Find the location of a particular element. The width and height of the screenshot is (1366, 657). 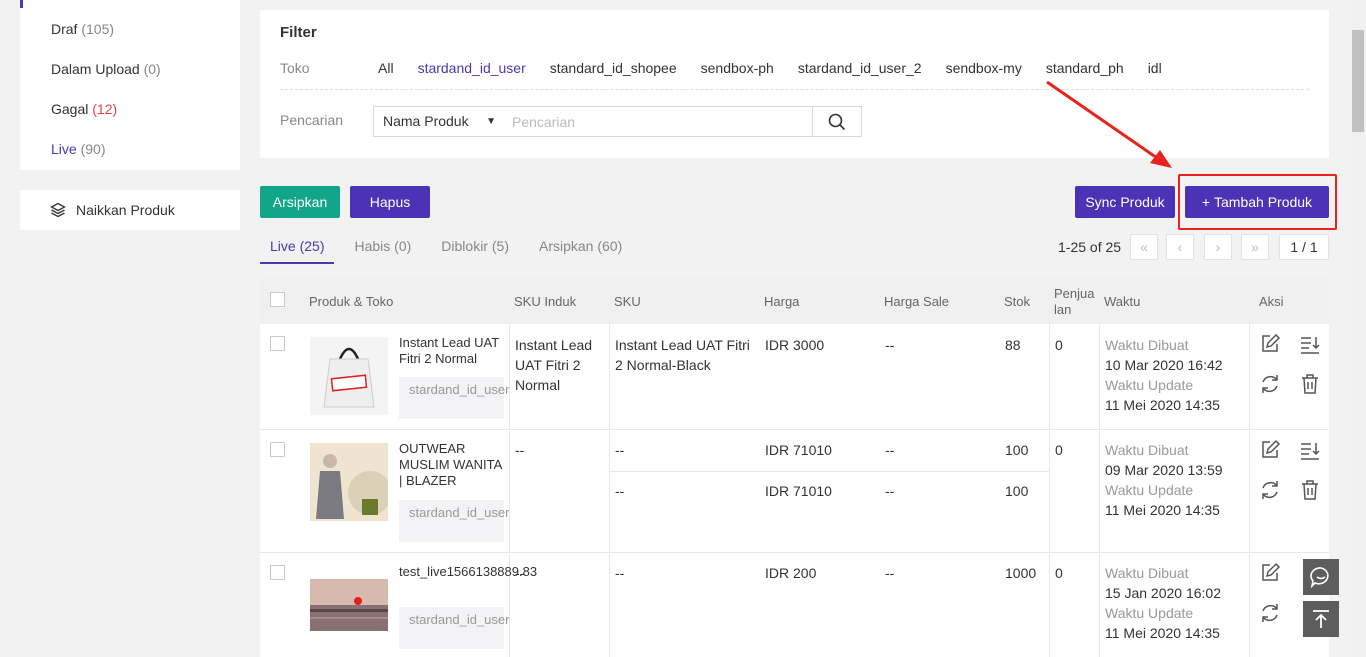

search-icon is located at coordinates (837, 121).